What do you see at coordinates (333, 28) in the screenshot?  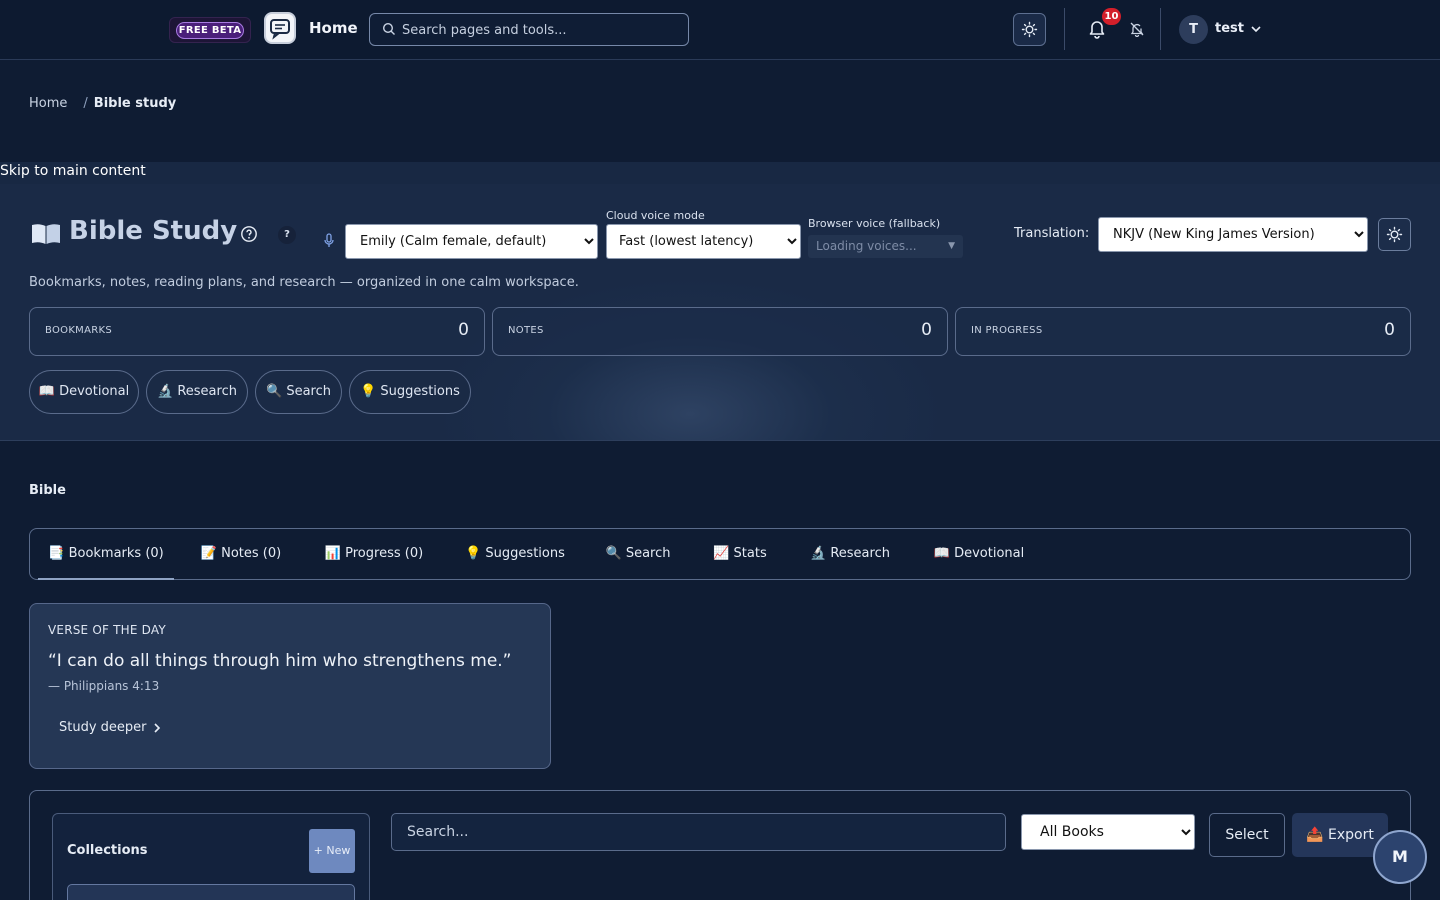 I see `home-link: Home` at bounding box center [333, 28].